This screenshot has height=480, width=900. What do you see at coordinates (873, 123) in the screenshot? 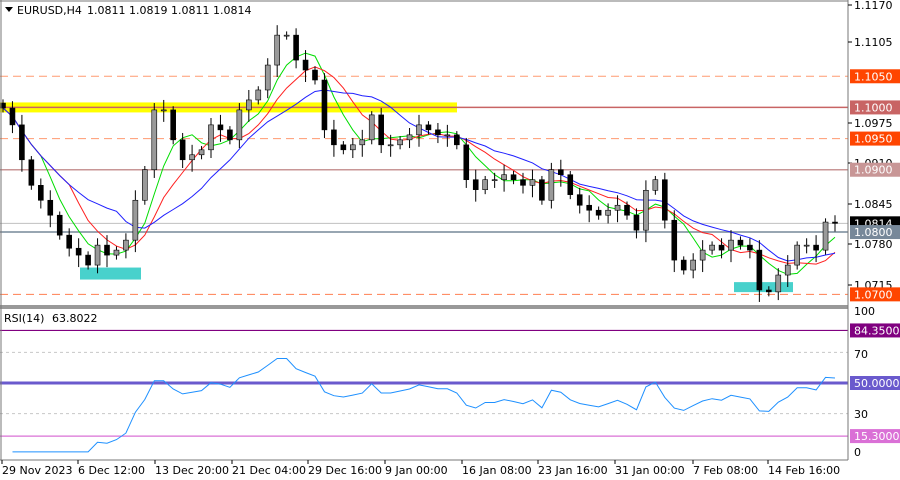
I see `price-tick-label: 1.0975` at bounding box center [873, 123].